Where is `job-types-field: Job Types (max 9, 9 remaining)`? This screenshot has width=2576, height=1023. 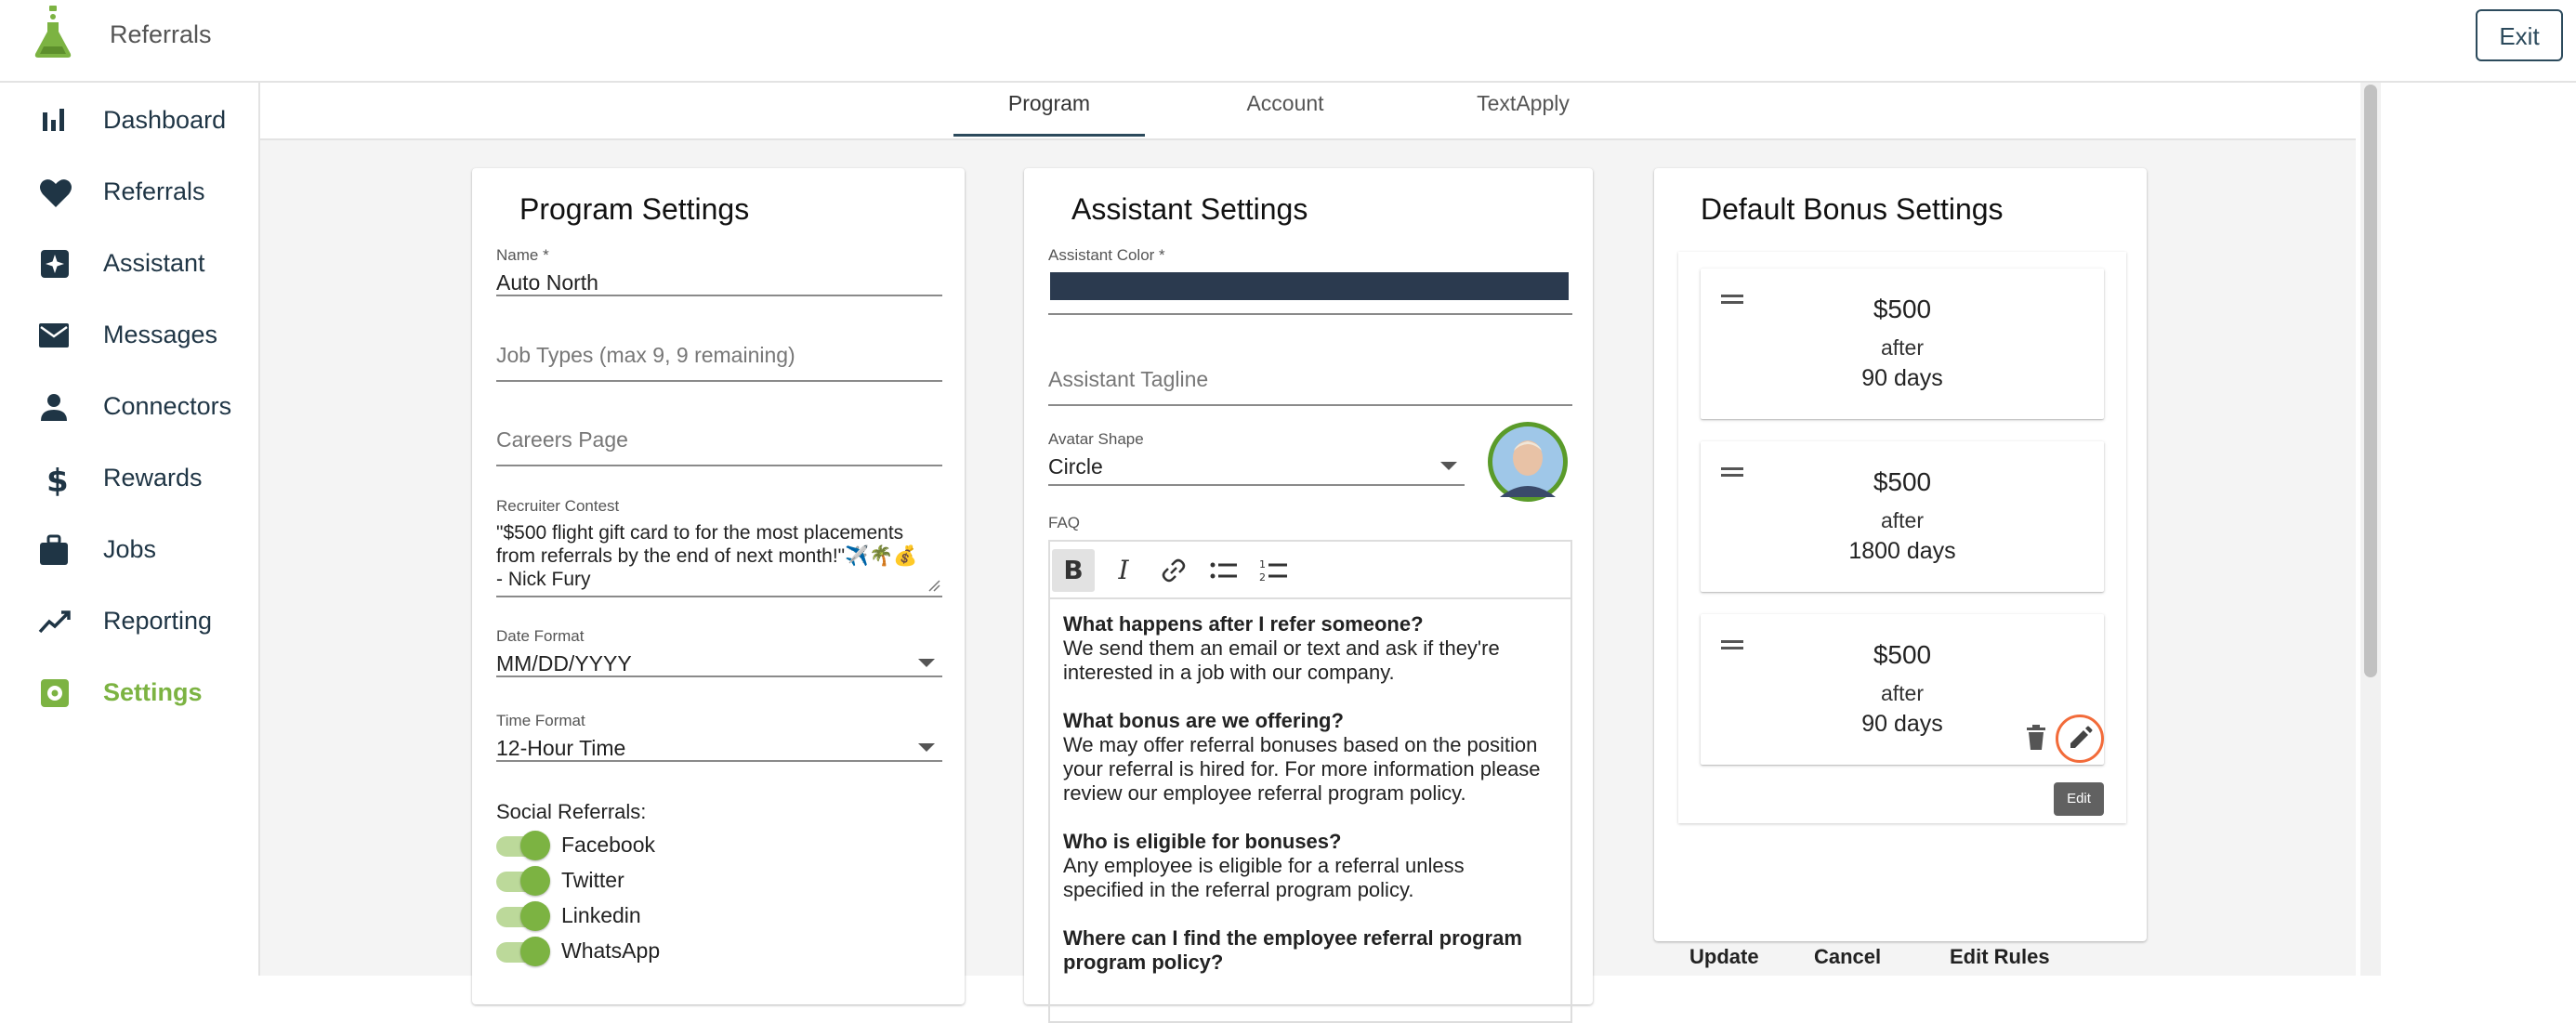
job-types-field: Job Types (max 9, 9 remaining) is located at coordinates (719, 362).